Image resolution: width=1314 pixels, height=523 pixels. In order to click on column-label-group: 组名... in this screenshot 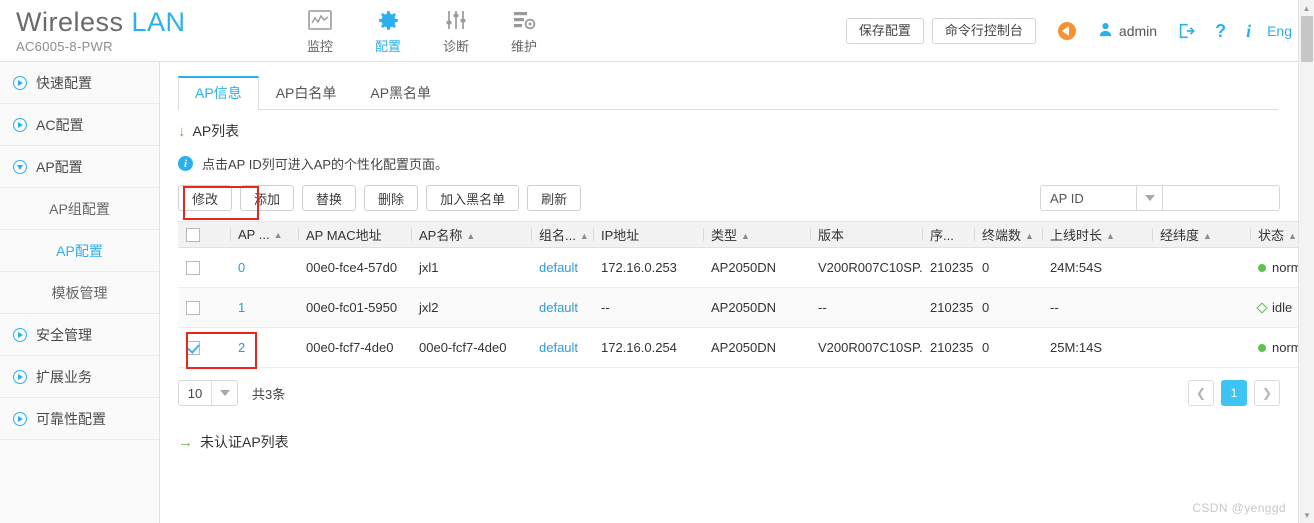, I will do `click(557, 235)`.